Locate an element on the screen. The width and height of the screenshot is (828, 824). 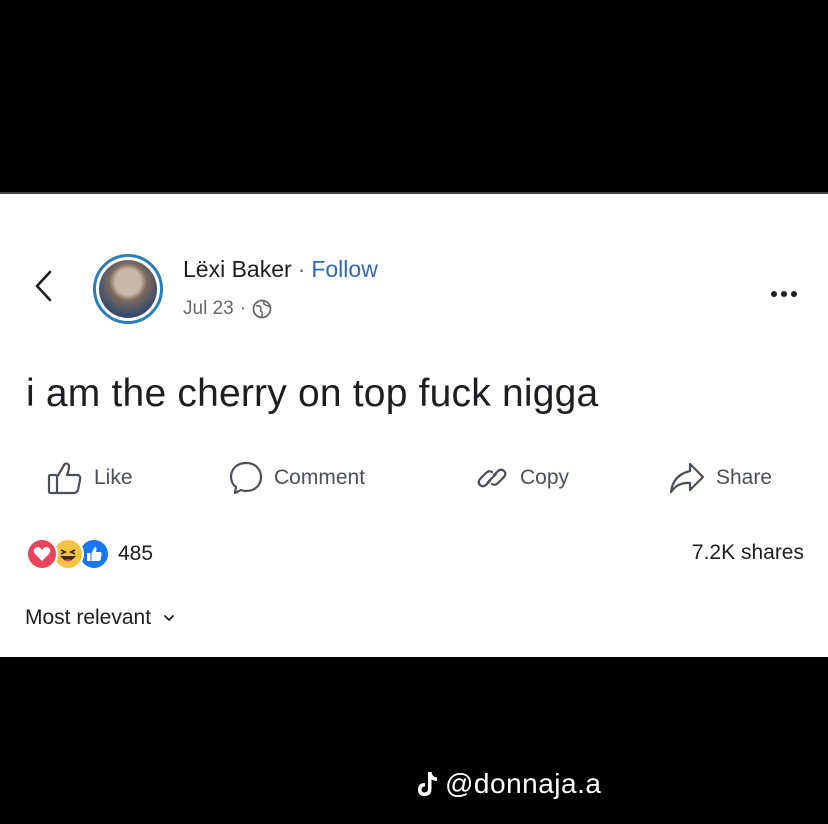
comment-sort-dropdown: Most relevant is located at coordinates (100, 618).